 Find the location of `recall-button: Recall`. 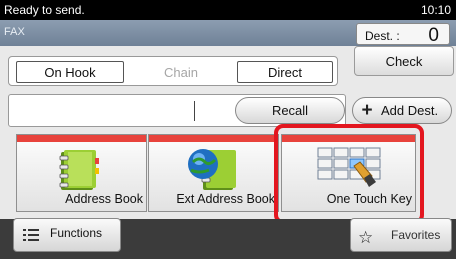

recall-button: Recall is located at coordinates (290, 110).